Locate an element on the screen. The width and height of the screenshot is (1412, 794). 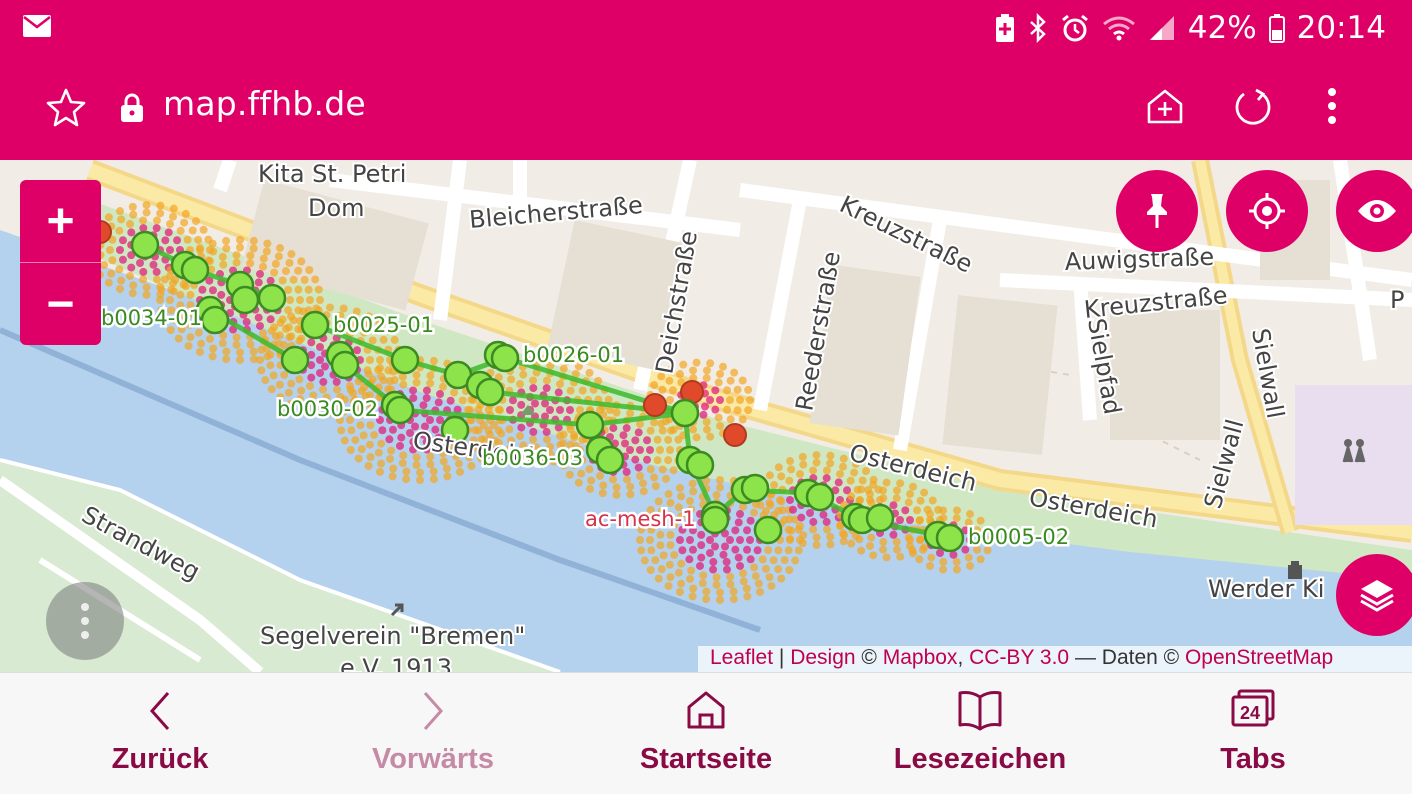
ccby-link: CC-BY 3.0 is located at coordinates (1019, 657).